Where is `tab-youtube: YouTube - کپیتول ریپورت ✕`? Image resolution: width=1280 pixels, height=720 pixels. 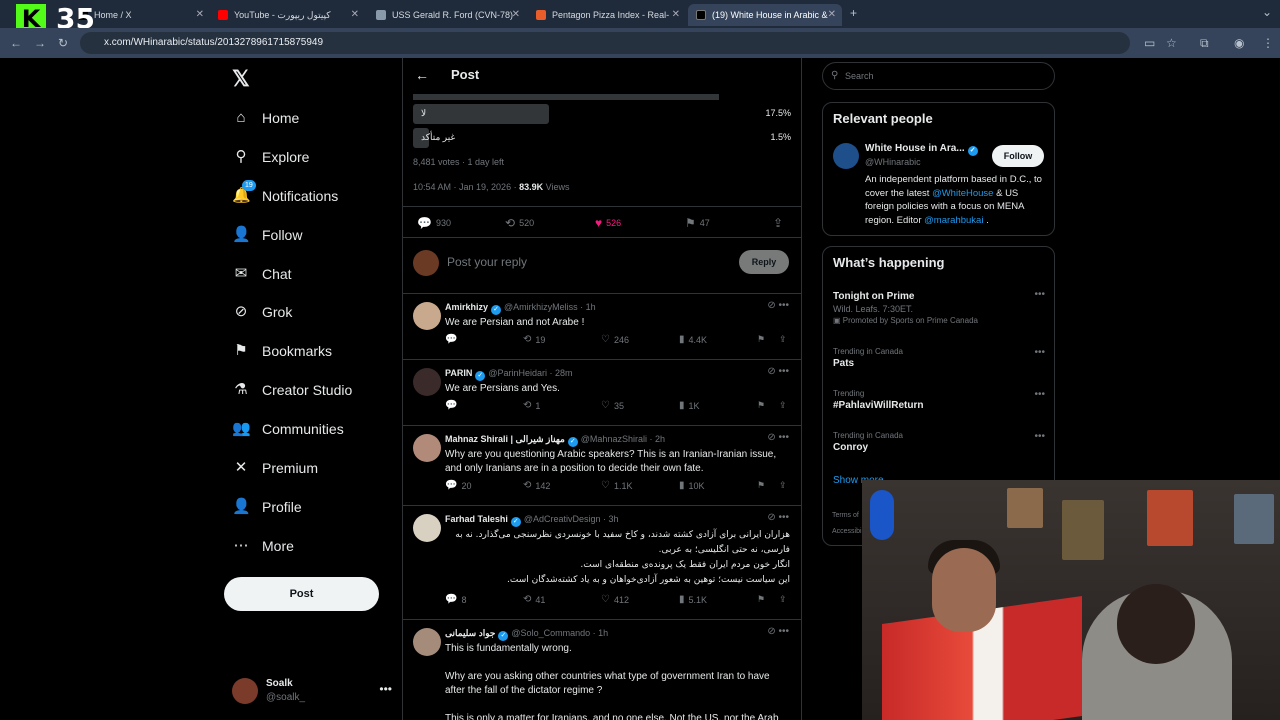
tab-youtube: YouTube - کپیتول ریپورت ✕ is located at coordinates (287, 15).